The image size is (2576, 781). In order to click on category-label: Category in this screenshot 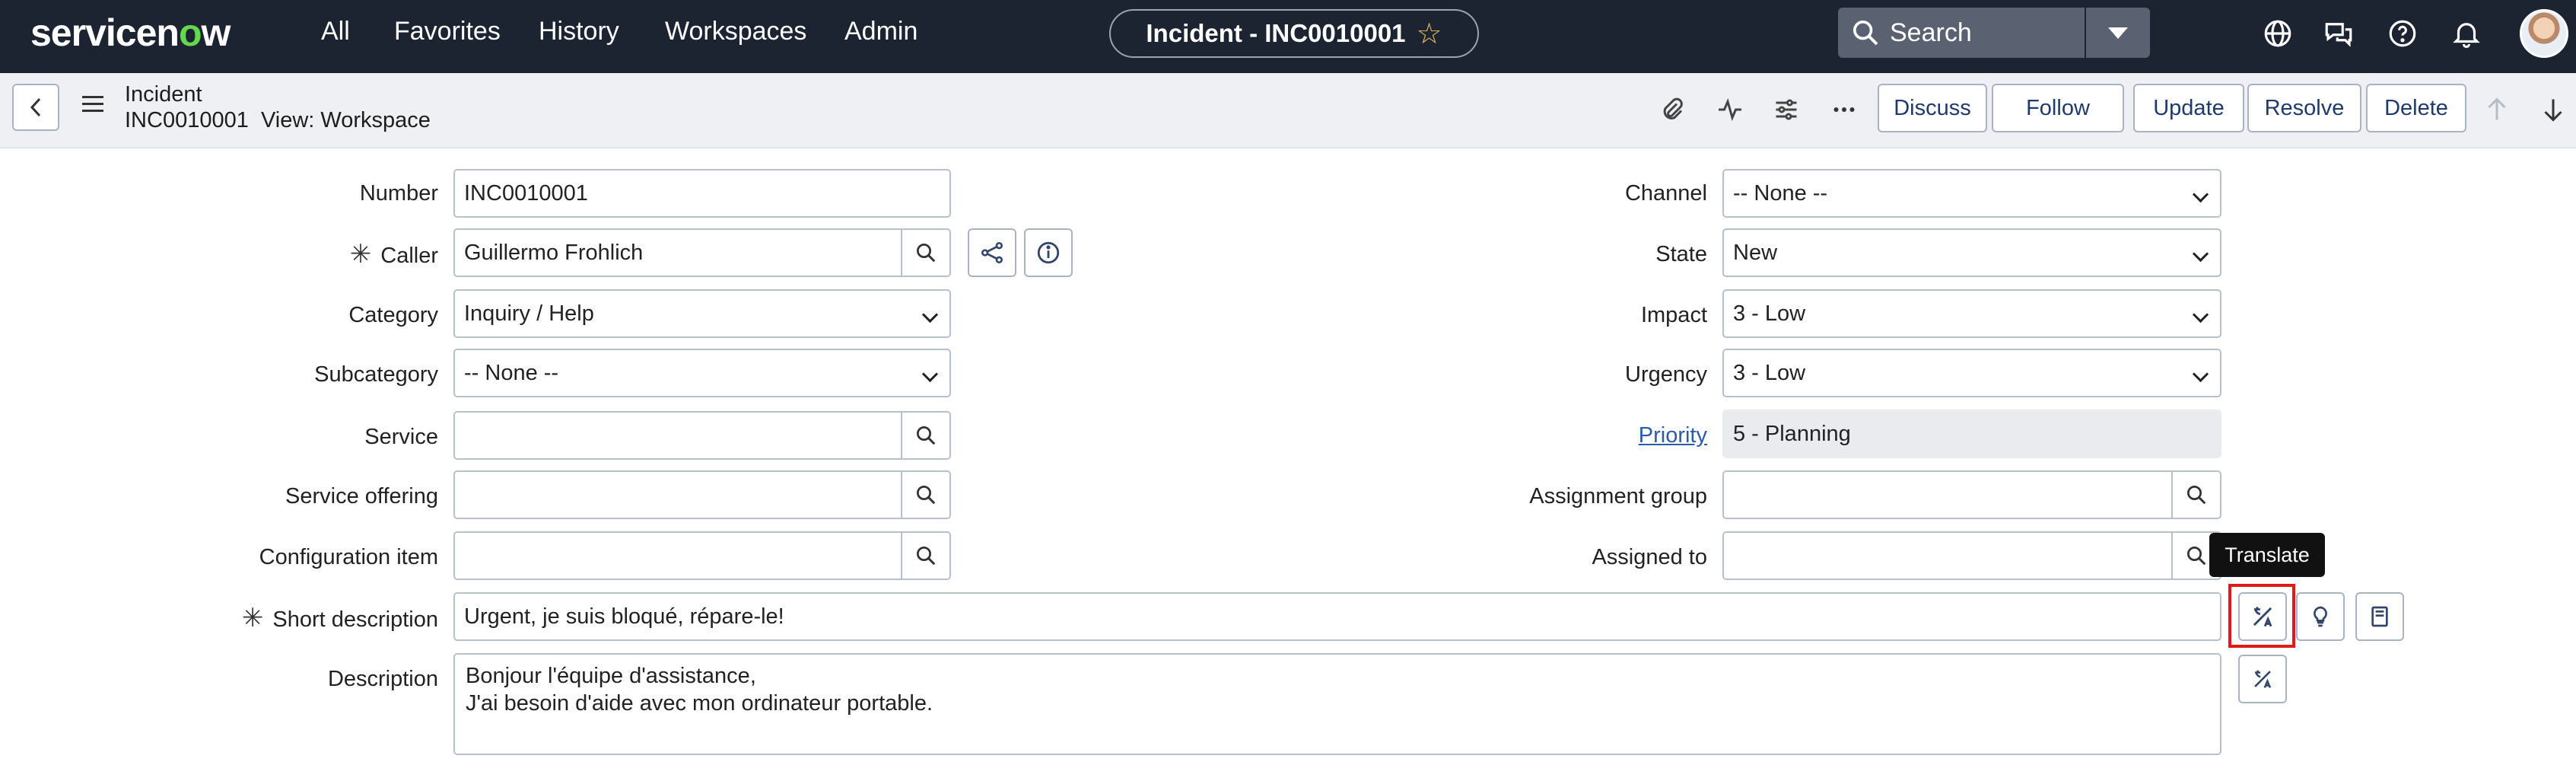, I will do `click(393, 315)`.